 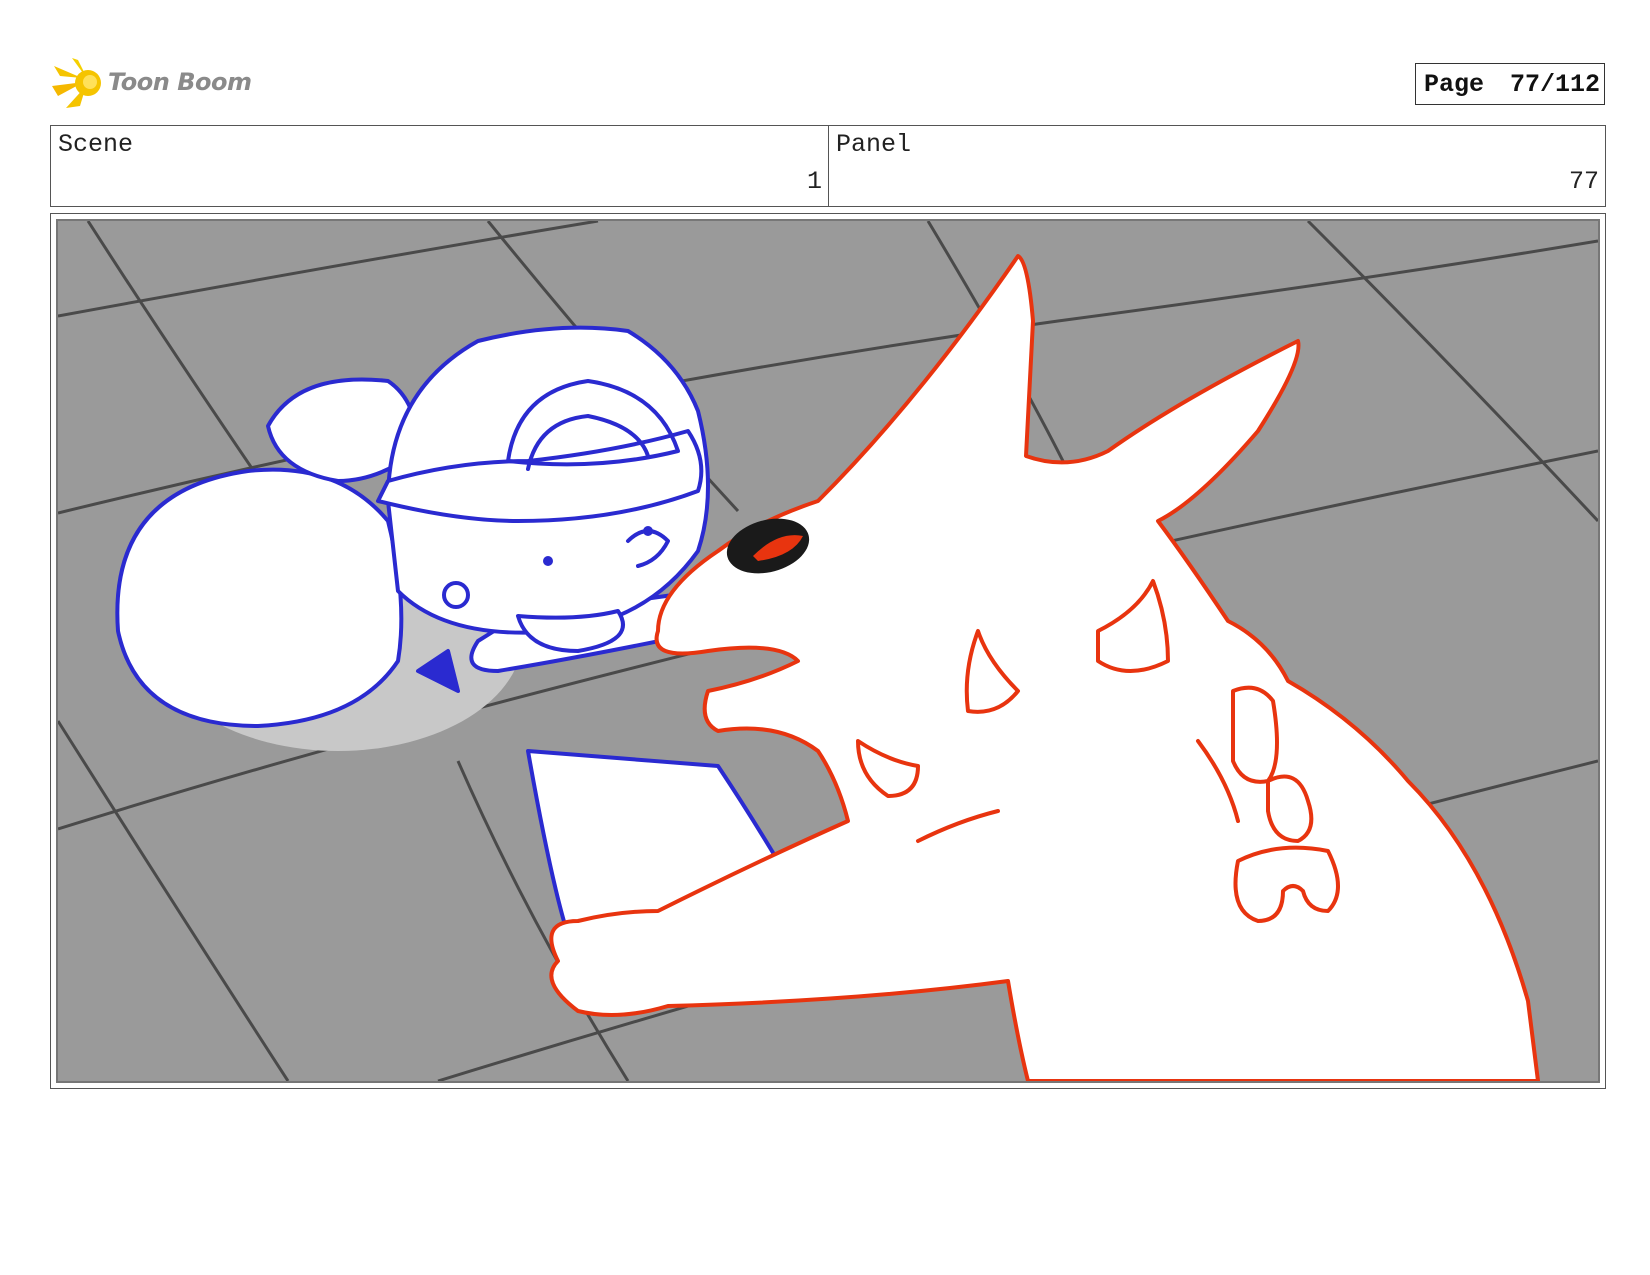 What do you see at coordinates (76, 83) in the screenshot?
I see `starburst-icon` at bounding box center [76, 83].